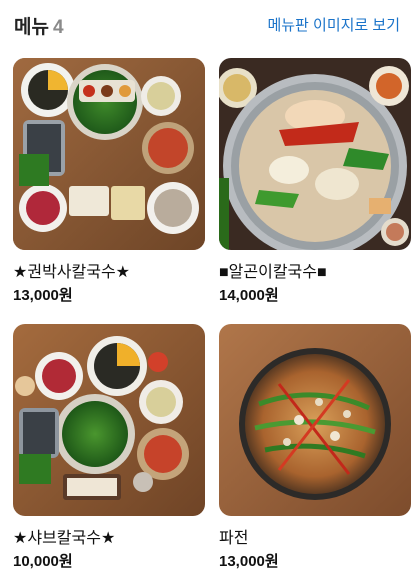  What do you see at coordinates (72, 272) in the screenshot?
I see `menu-item-name: ★권박사칼국수★` at bounding box center [72, 272].